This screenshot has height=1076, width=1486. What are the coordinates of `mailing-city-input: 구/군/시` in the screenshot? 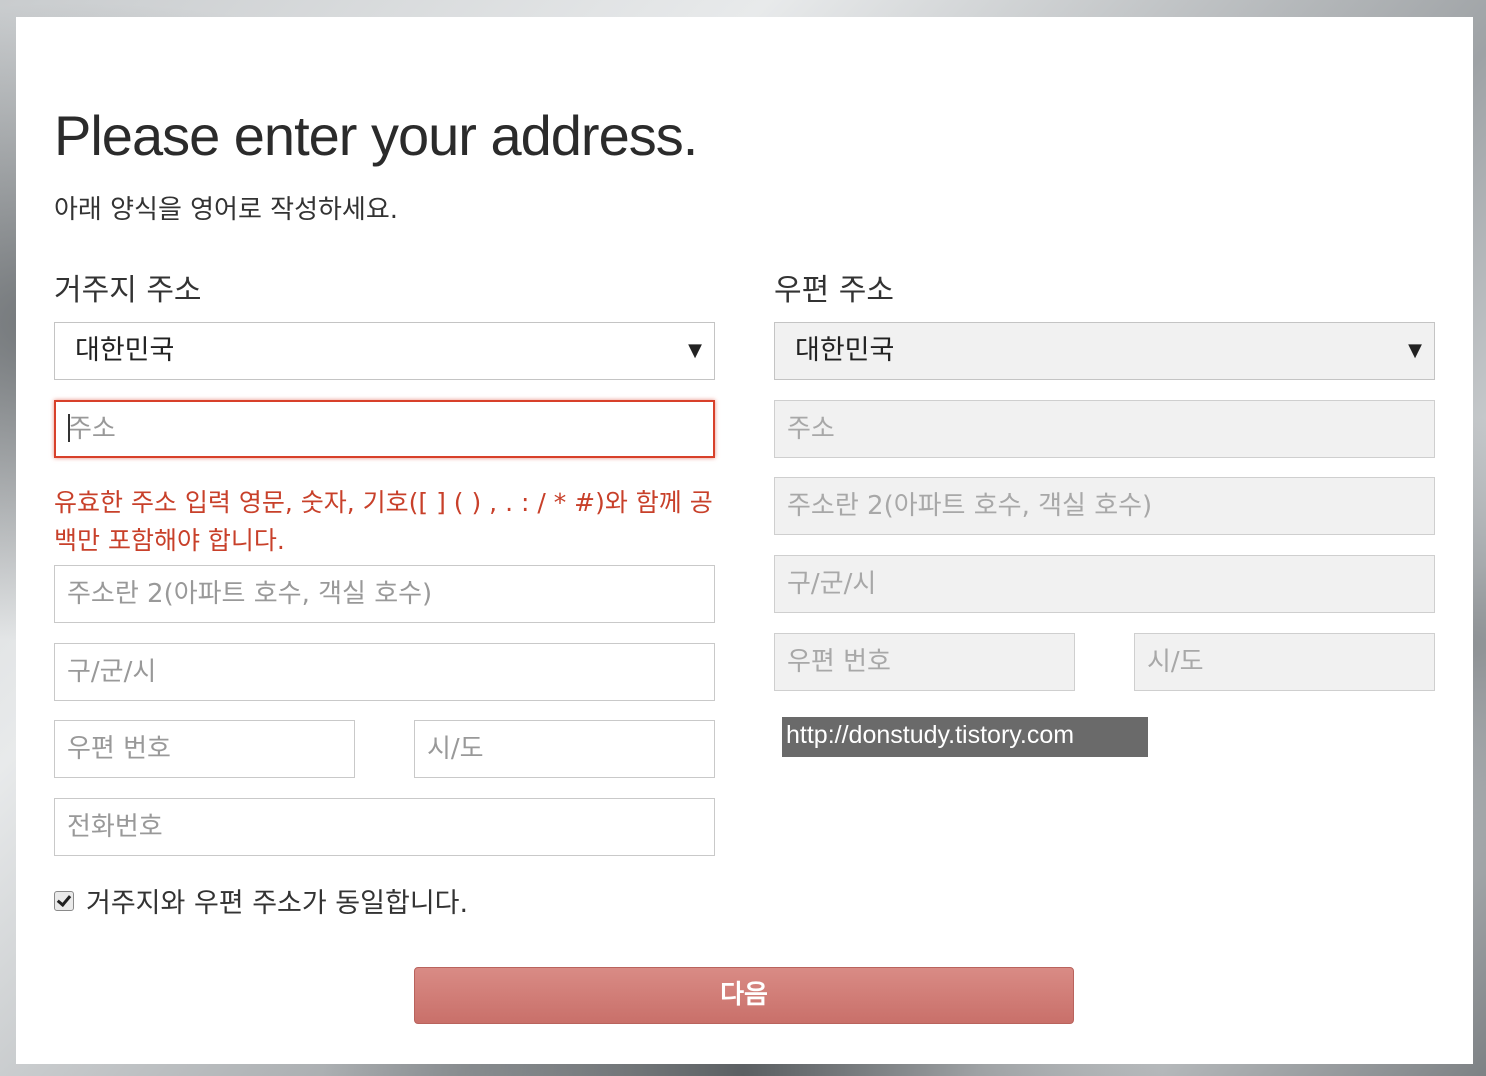 It's located at (1104, 584).